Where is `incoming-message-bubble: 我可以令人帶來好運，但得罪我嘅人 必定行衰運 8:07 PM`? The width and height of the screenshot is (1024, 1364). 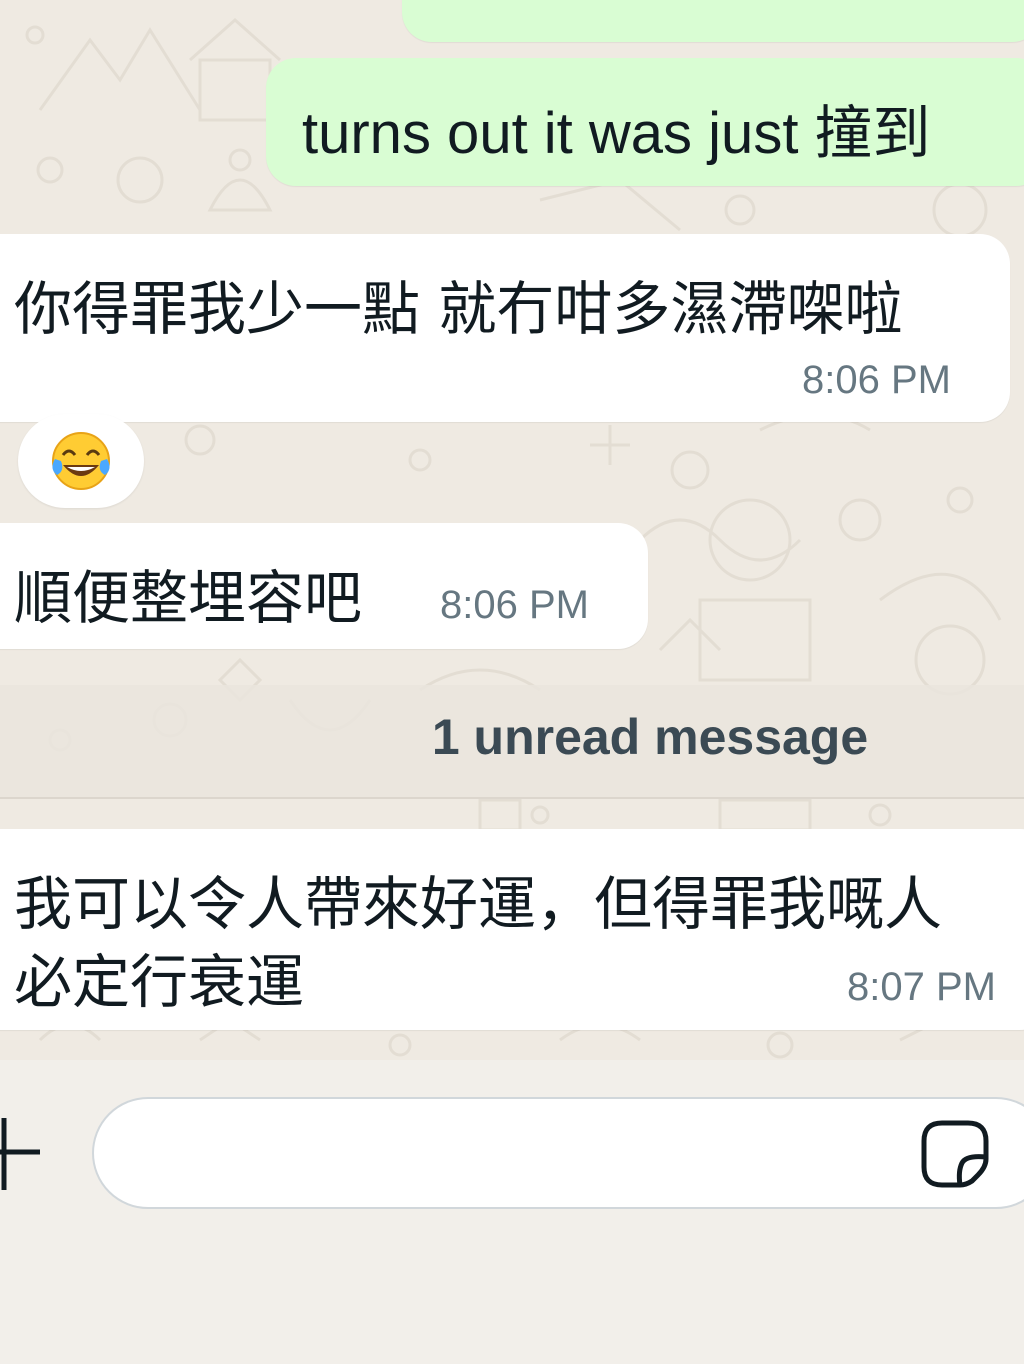
incoming-message-bubble: 我可以令人帶來好運，但得罪我嘅人 必定行衰運 8:07 PM is located at coordinates (512, 929).